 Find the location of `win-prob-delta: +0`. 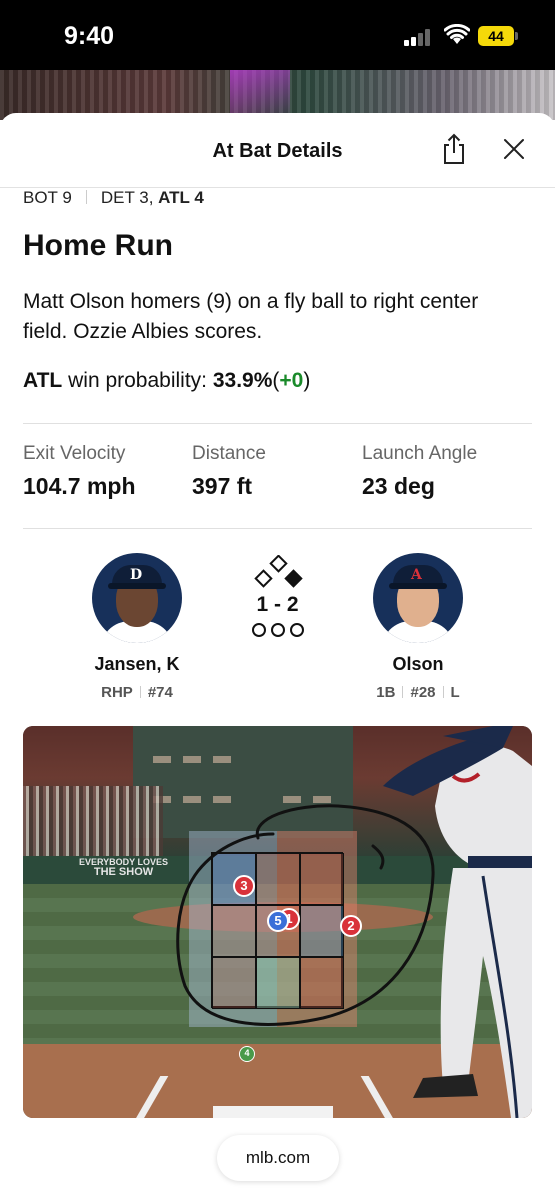

win-prob-delta: +0 is located at coordinates (291, 380).